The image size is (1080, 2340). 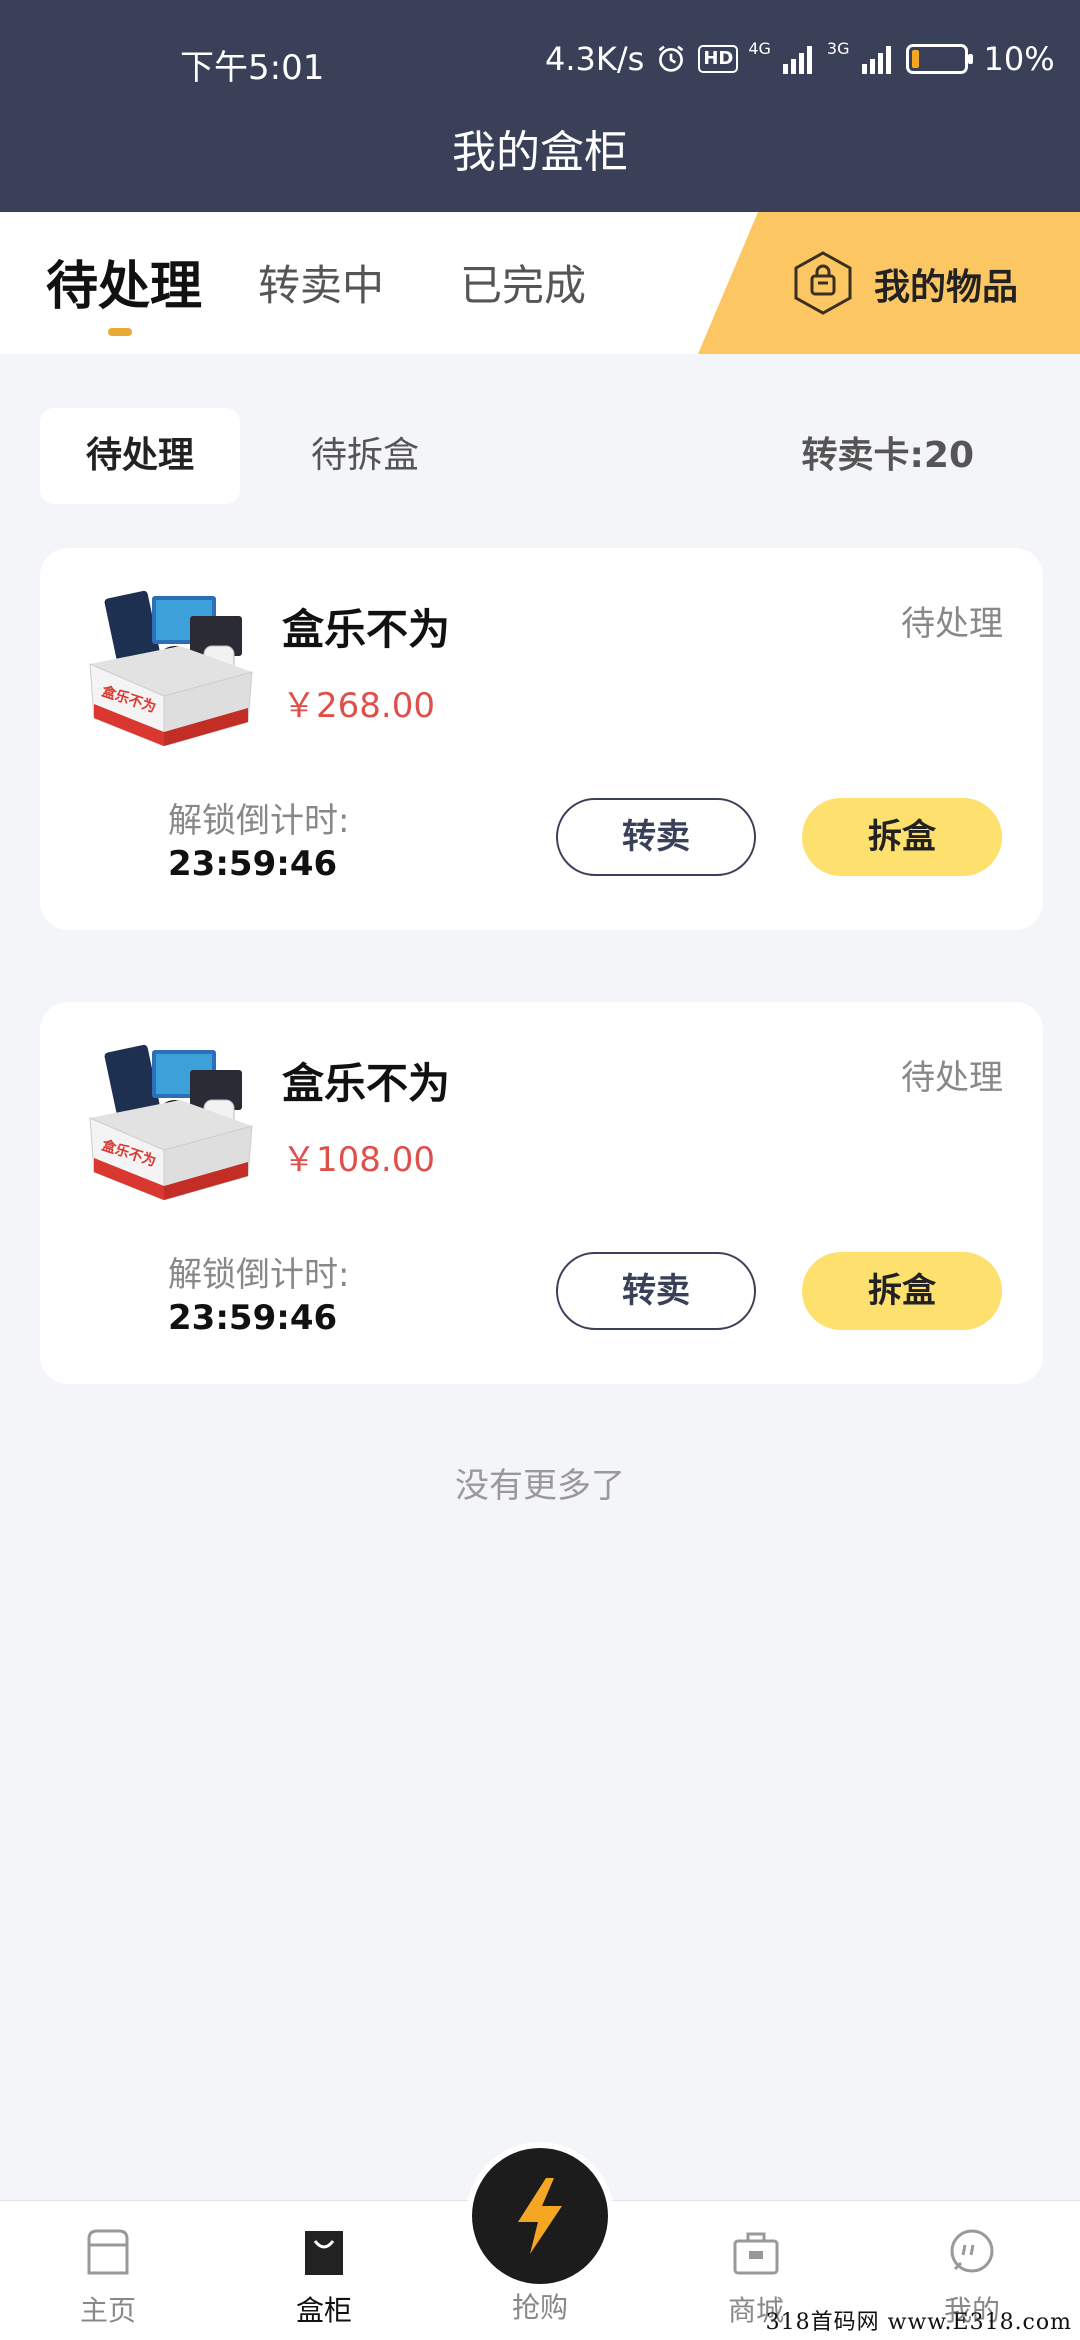 I want to click on battery-level: 10%, so click(x=1019, y=59).